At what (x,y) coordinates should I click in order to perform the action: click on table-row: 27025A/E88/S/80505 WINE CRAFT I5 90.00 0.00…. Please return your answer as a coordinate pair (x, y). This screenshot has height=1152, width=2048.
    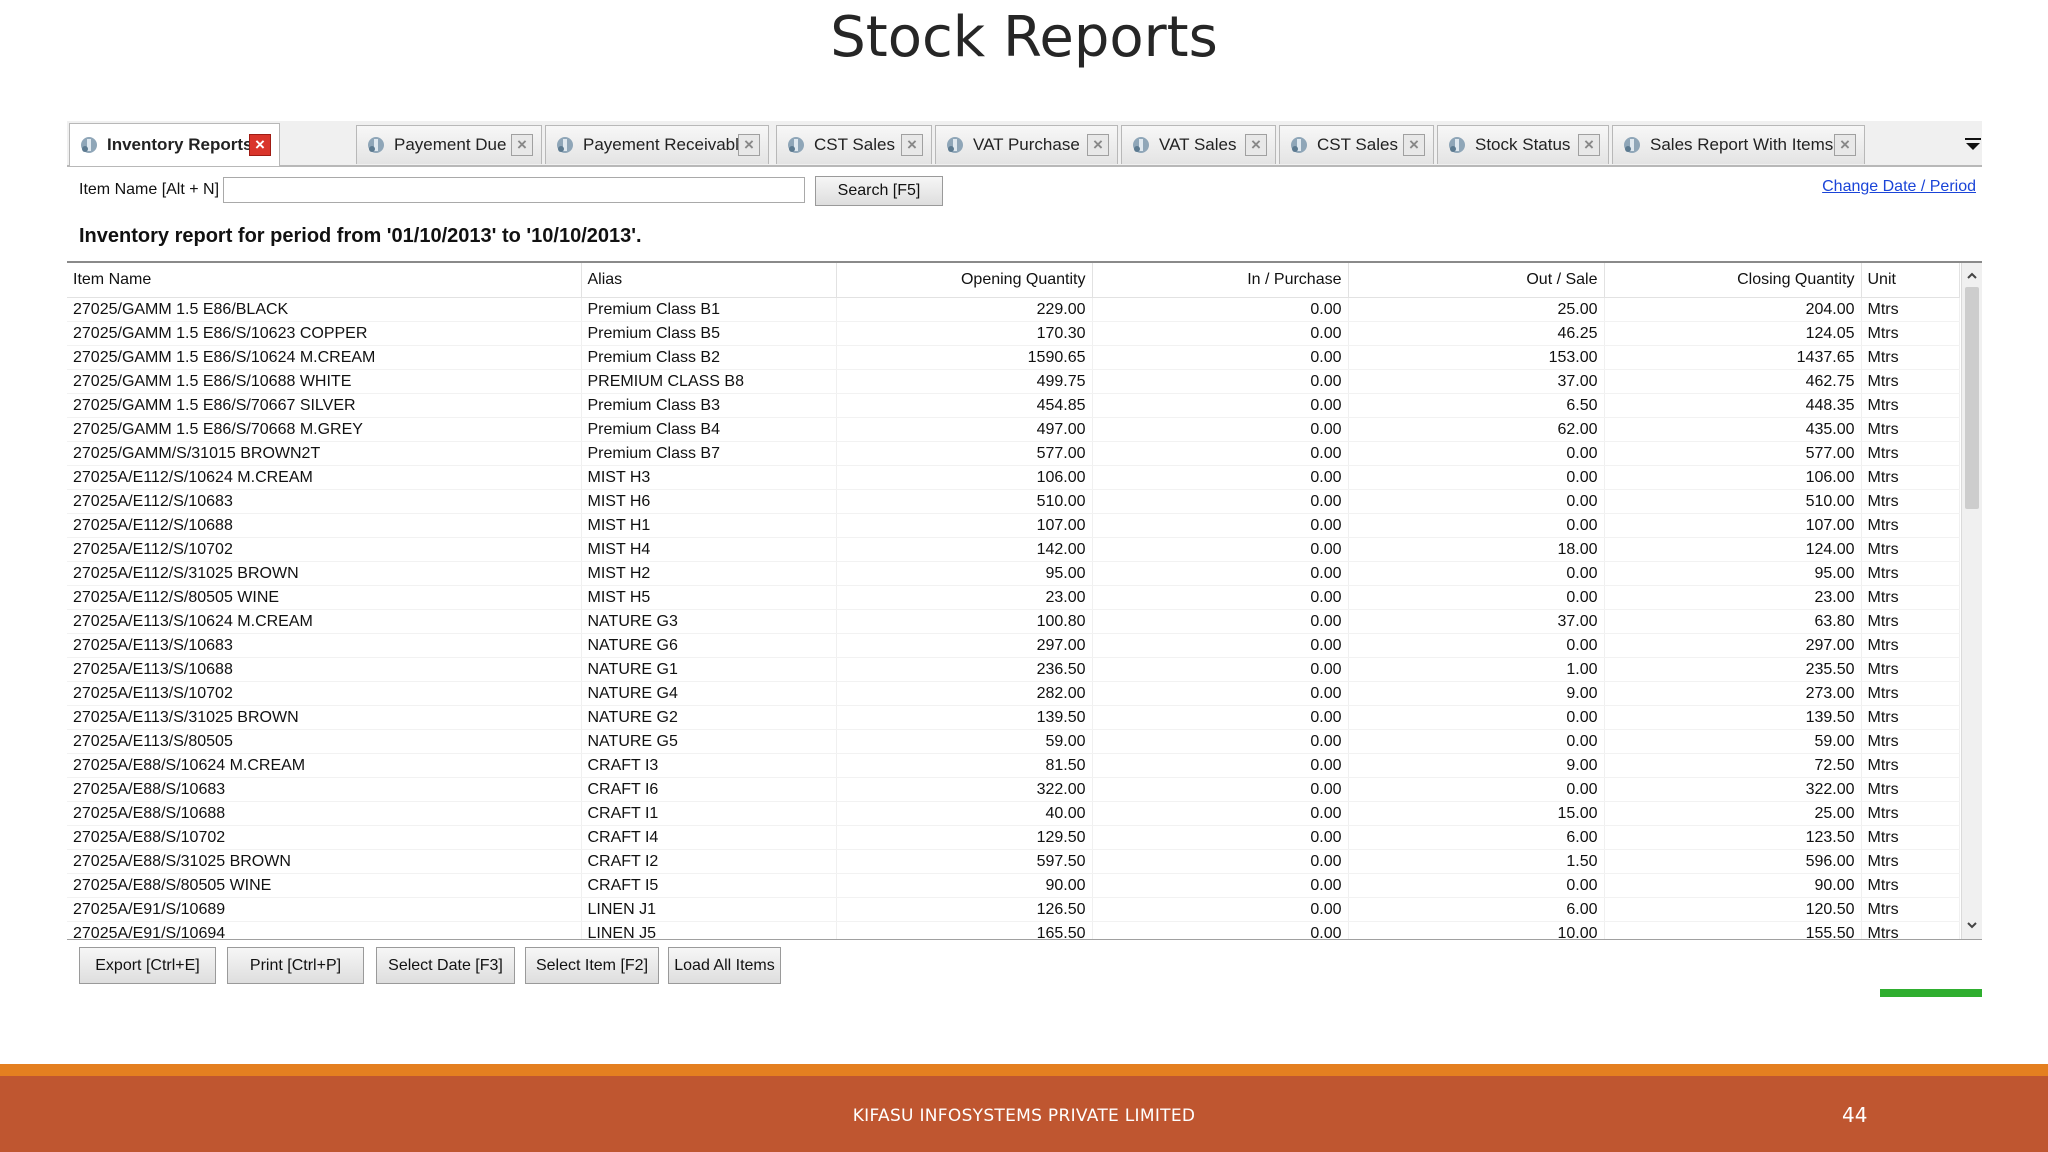
    Looking at the image, I should click on (1013, 885).